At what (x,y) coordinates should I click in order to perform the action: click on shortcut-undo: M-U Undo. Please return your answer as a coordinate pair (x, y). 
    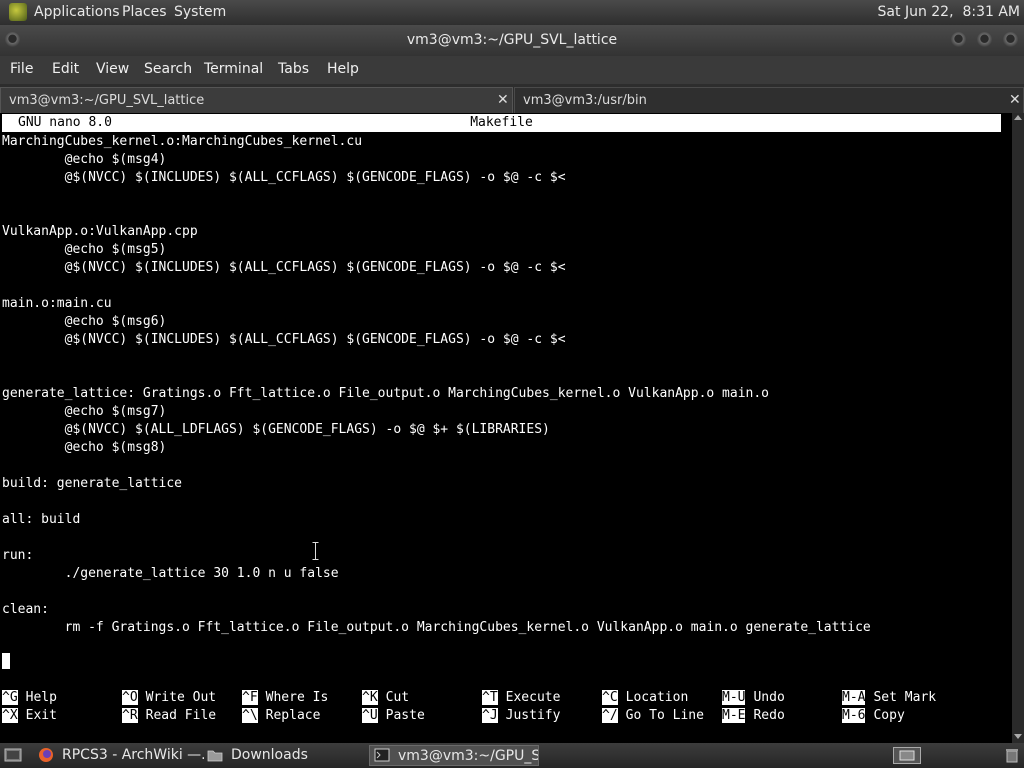
    Looking at the image, I should click on (753, 698).